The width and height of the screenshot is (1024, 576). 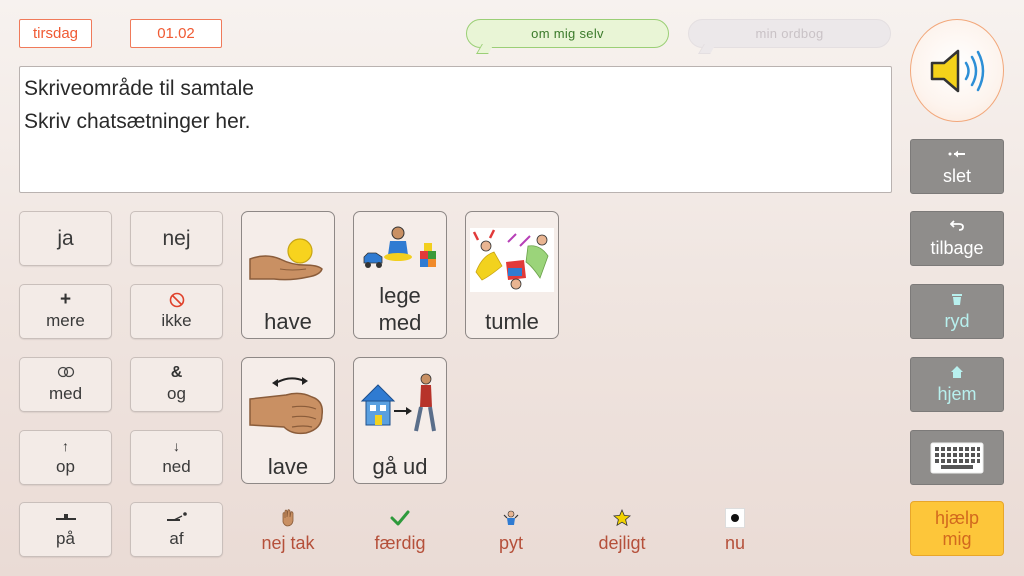 What do you see at coordinates (66, 519) in the screenshot?
I see `on-surface-icon` at bounding box center [66, 519].